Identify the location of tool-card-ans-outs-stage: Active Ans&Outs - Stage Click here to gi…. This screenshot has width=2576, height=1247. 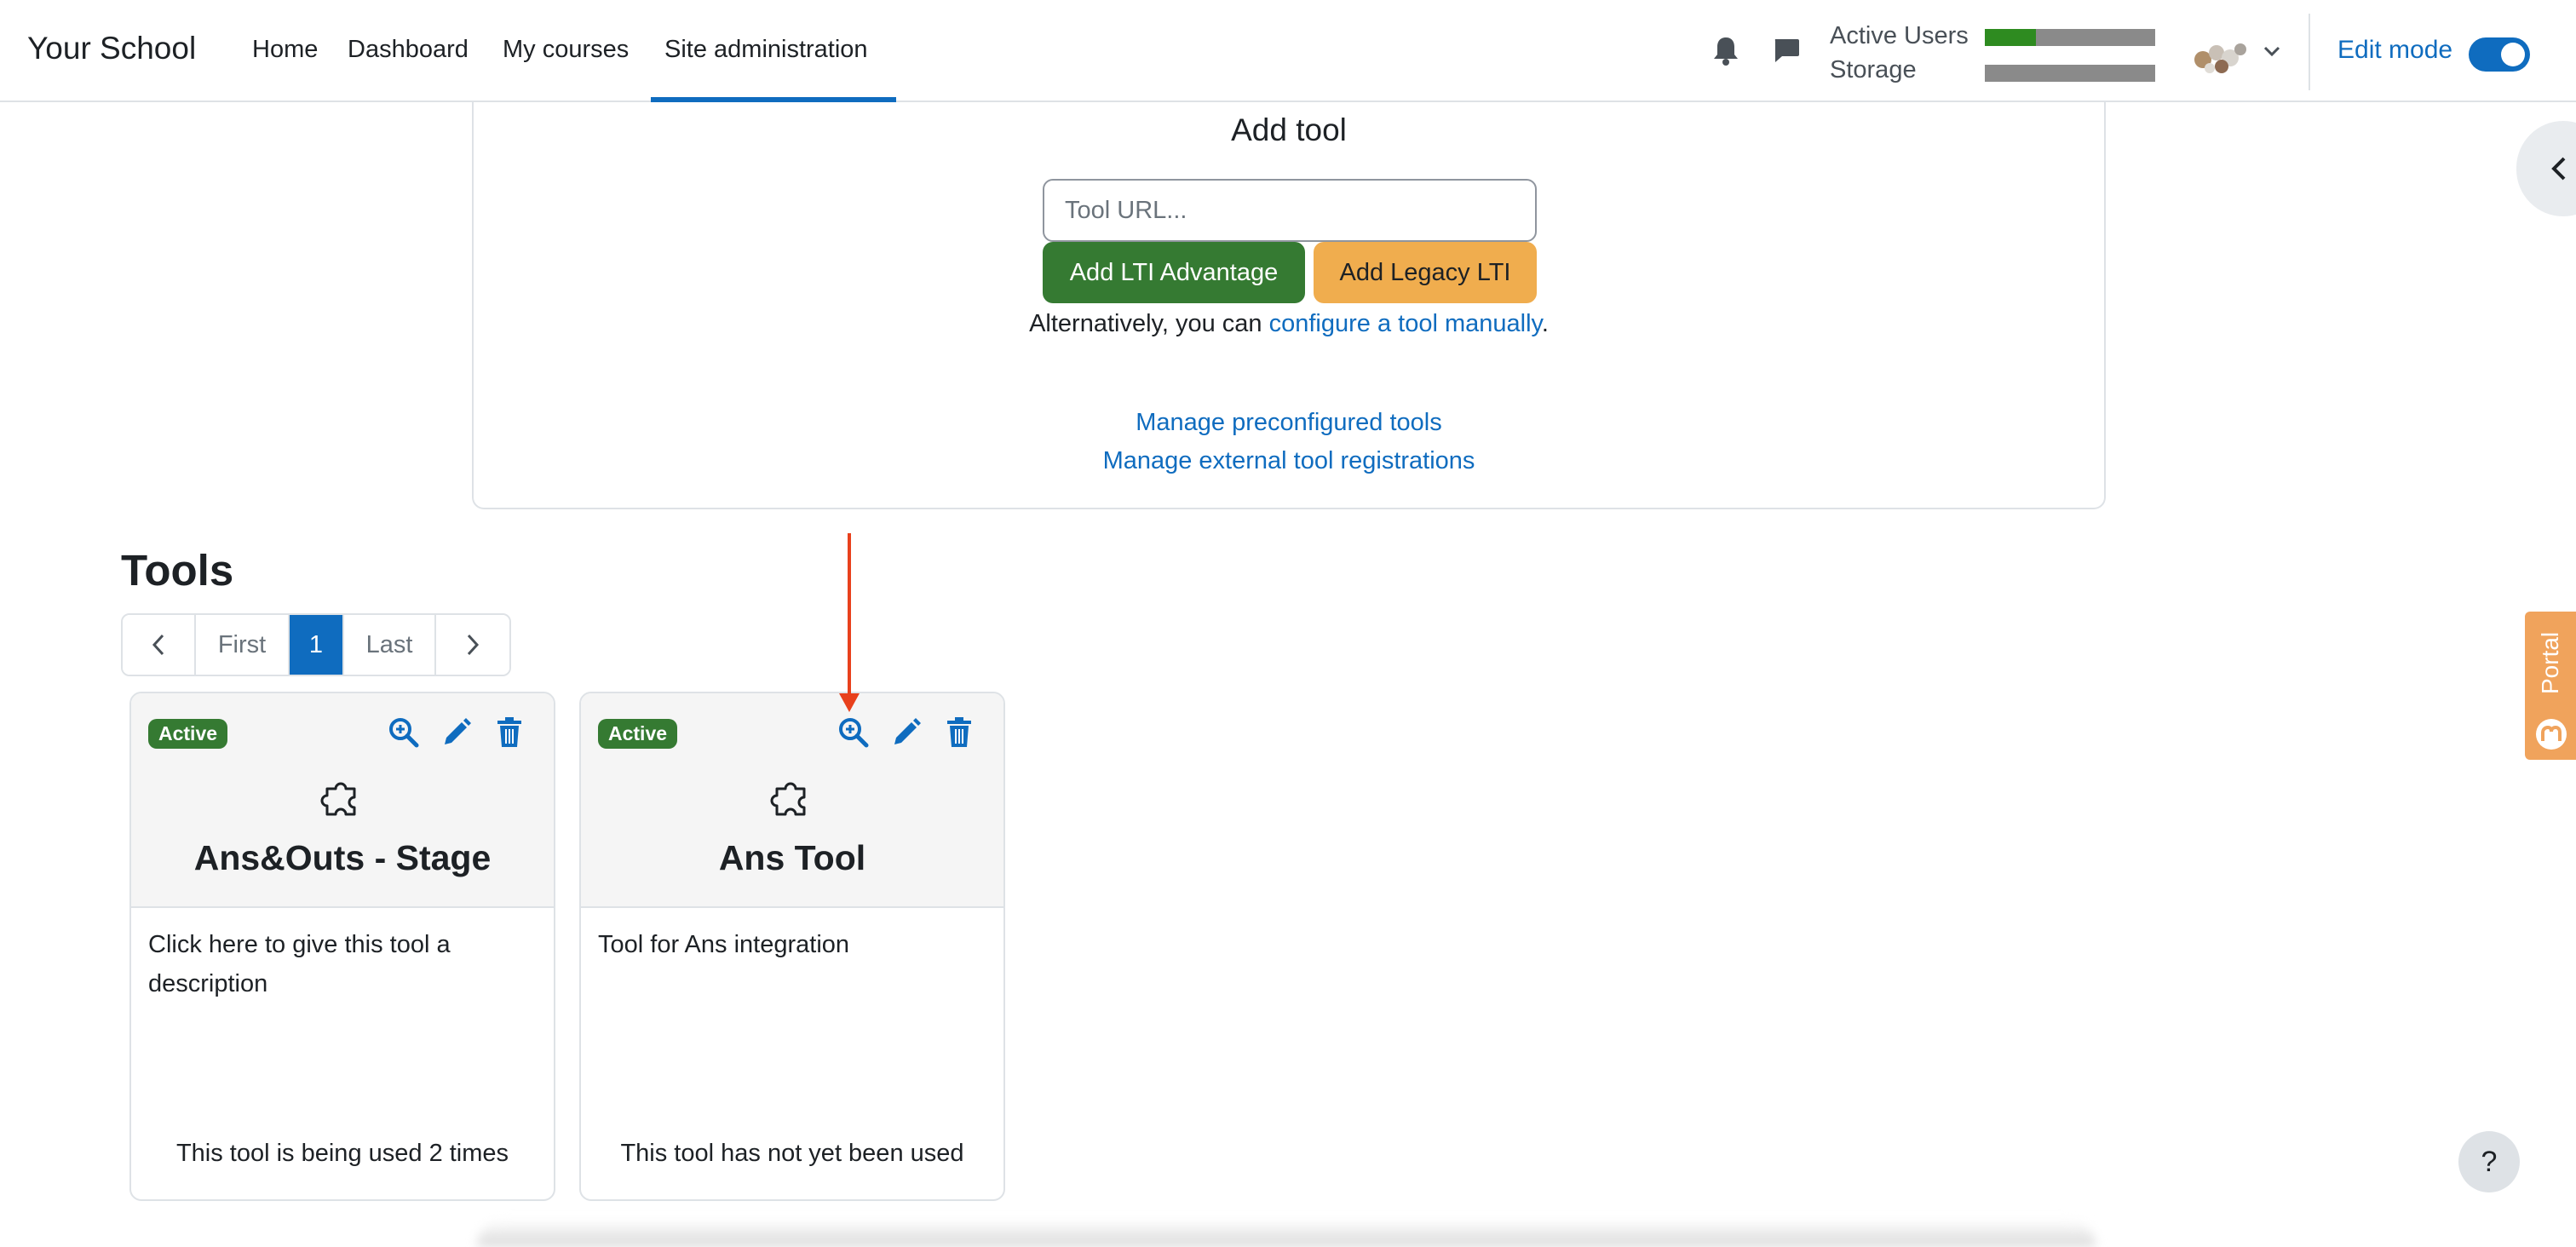
(342, 946).